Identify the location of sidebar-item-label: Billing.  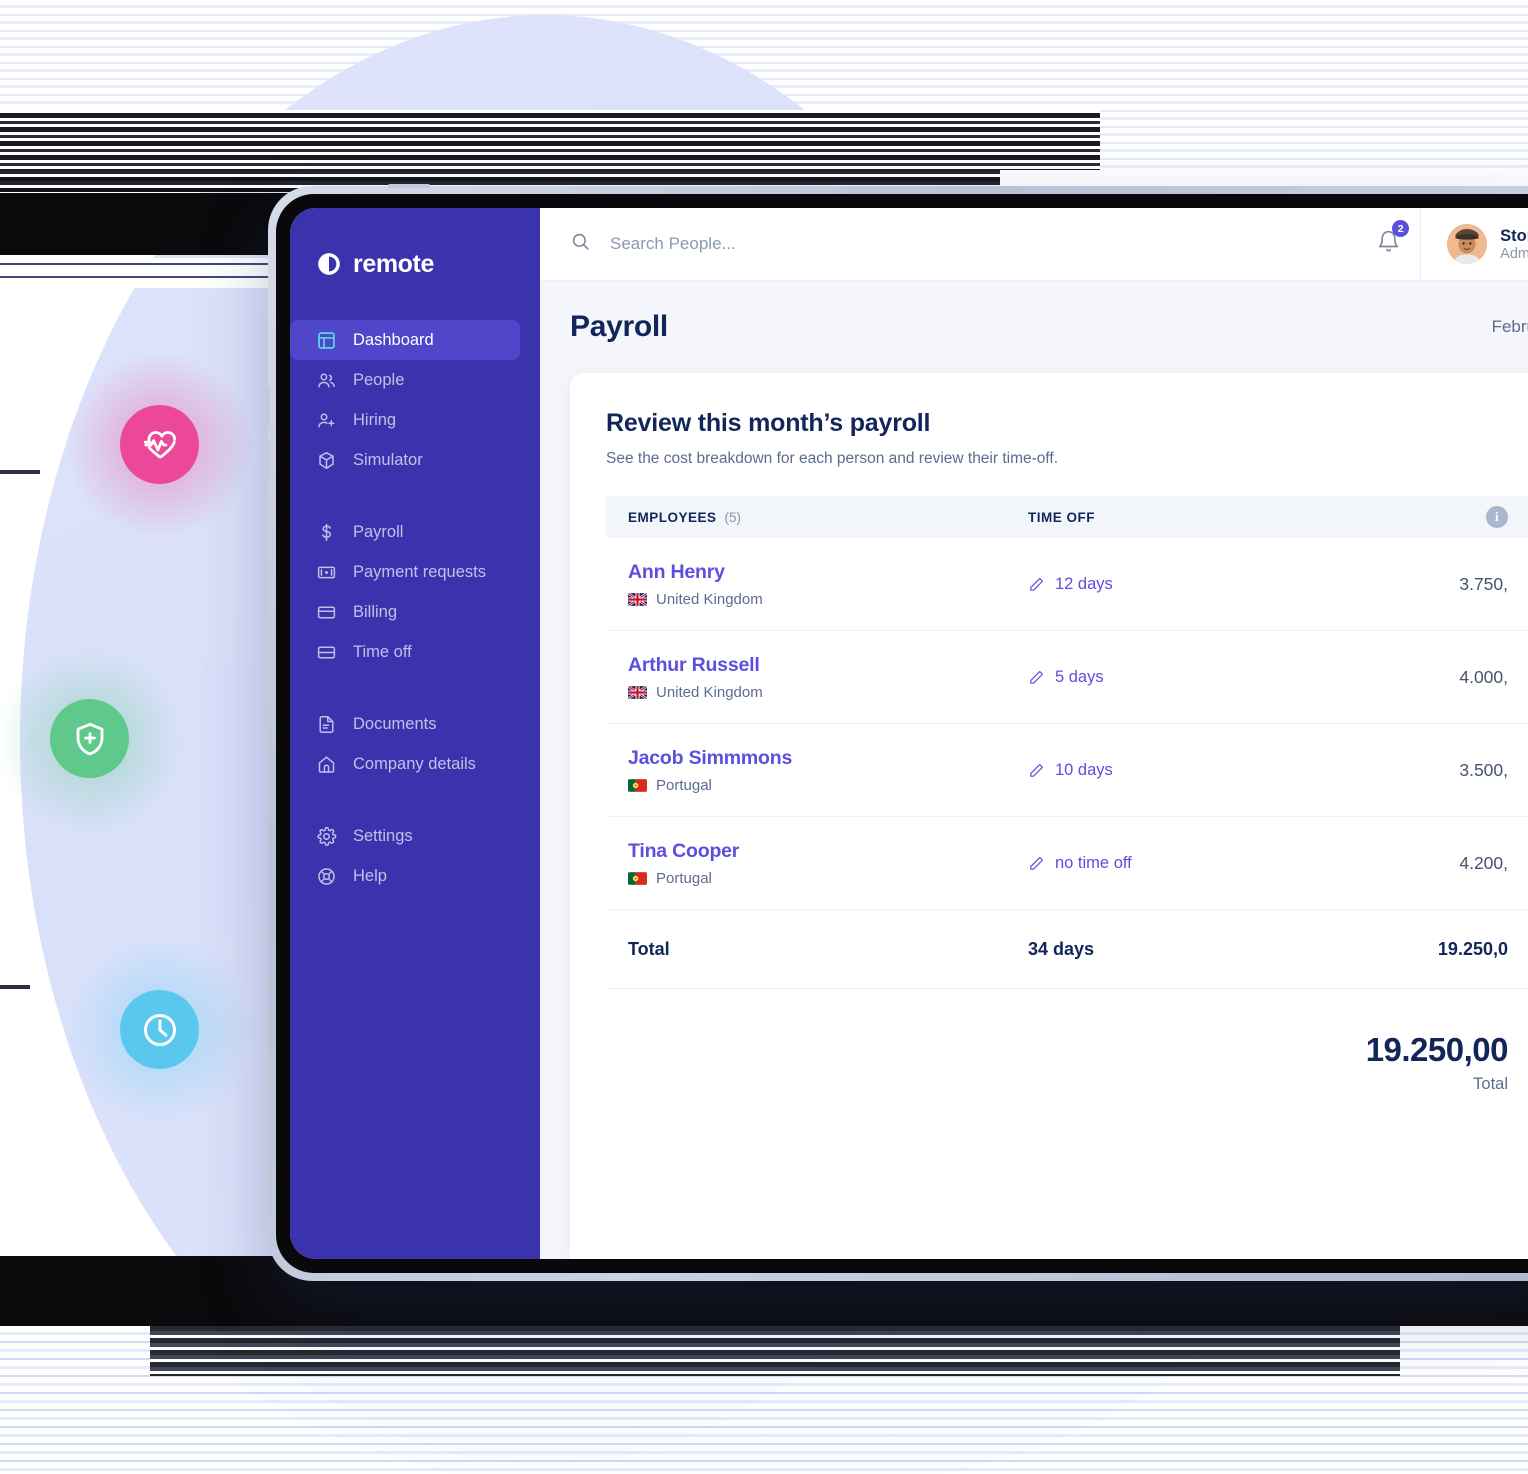
(375, 611).